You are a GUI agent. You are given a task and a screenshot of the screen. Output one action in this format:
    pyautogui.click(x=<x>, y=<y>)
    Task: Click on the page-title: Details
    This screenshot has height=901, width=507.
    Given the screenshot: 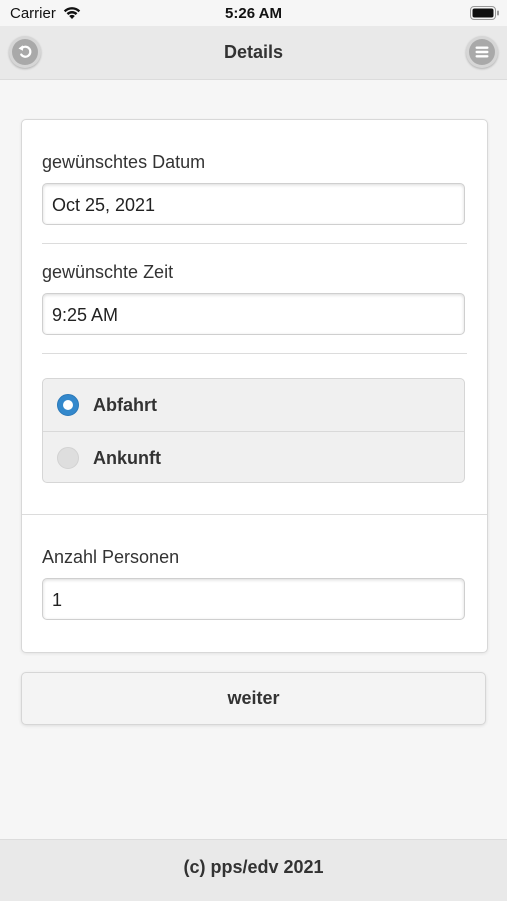 What is the action you would take?
    pyautogui.click(x=253, y=52)
    